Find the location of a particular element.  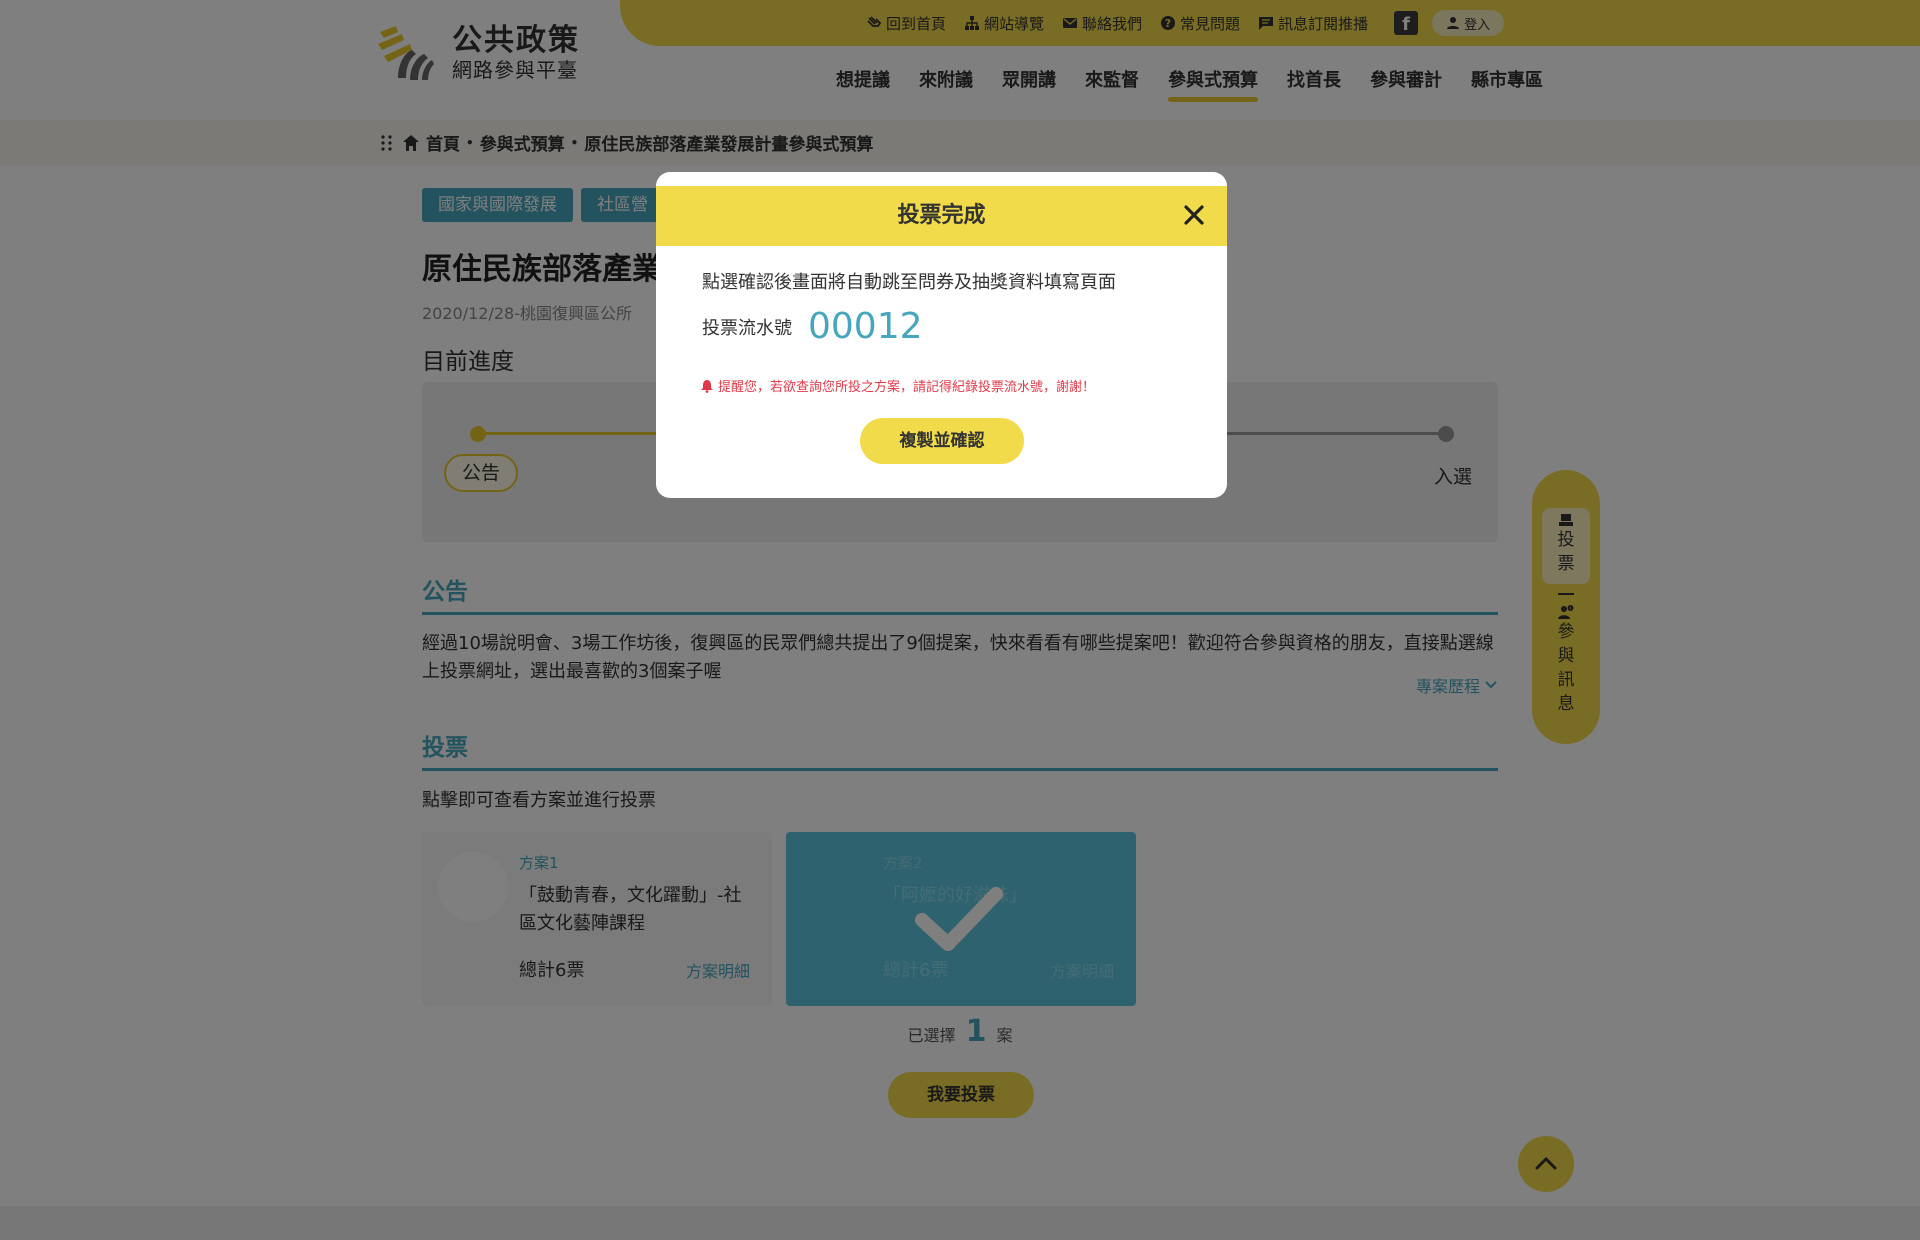

bell-icon is located at coordinates (707, 386).